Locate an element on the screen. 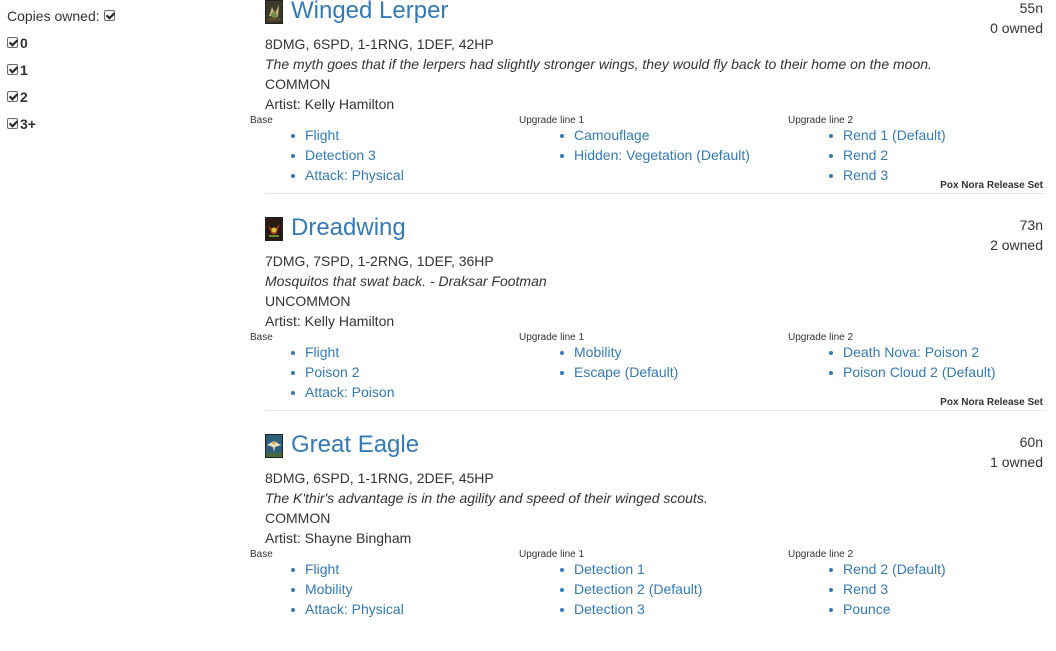 This screenshot has height=651, width=1056. ability-column-1: Upgrade line 1 Mobility Escape (Default) is located at coordinates (653, 358).